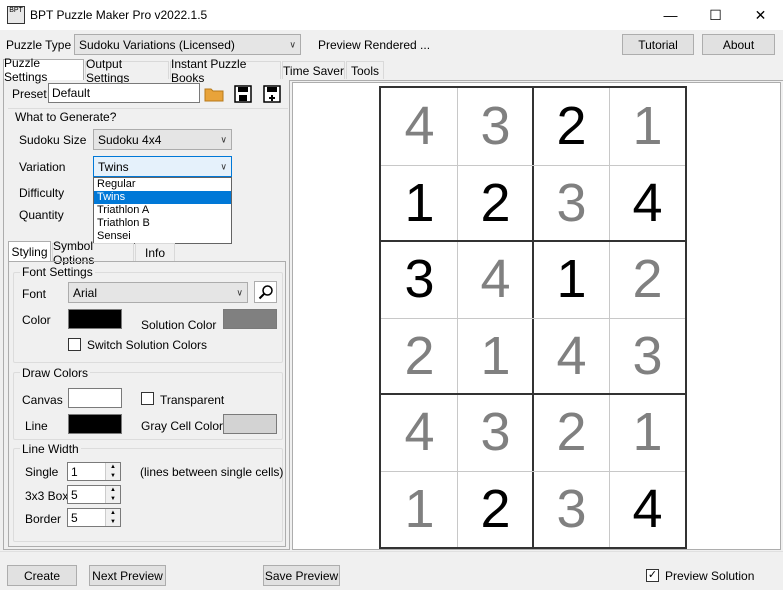  Describe the element at coordinates (95, 398) in the screenshot. I see `canvas-color-swatch` at that location.